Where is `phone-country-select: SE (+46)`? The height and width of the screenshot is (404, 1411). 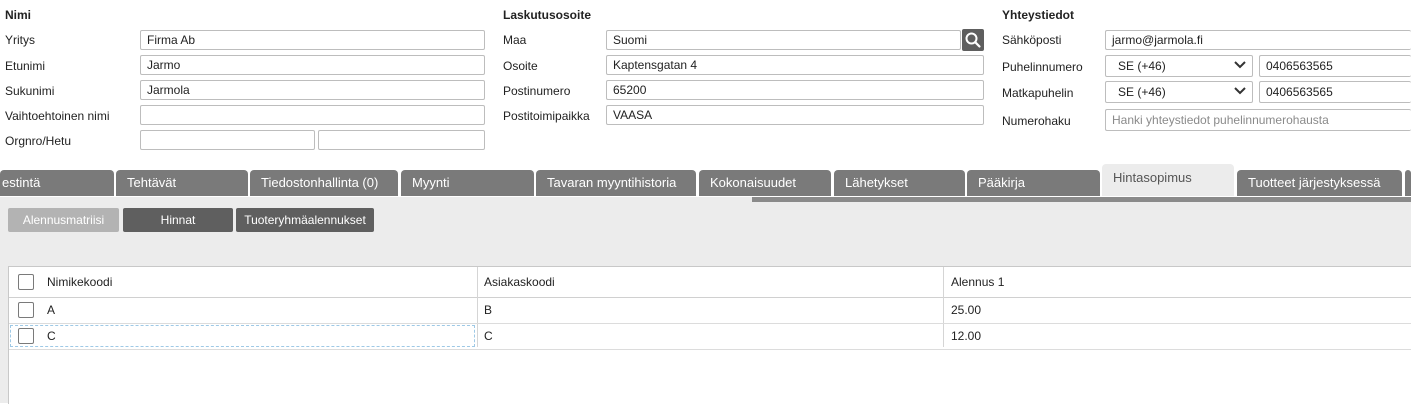 phone-country-select: SE (+46) is located at coordinates (1179, 66).